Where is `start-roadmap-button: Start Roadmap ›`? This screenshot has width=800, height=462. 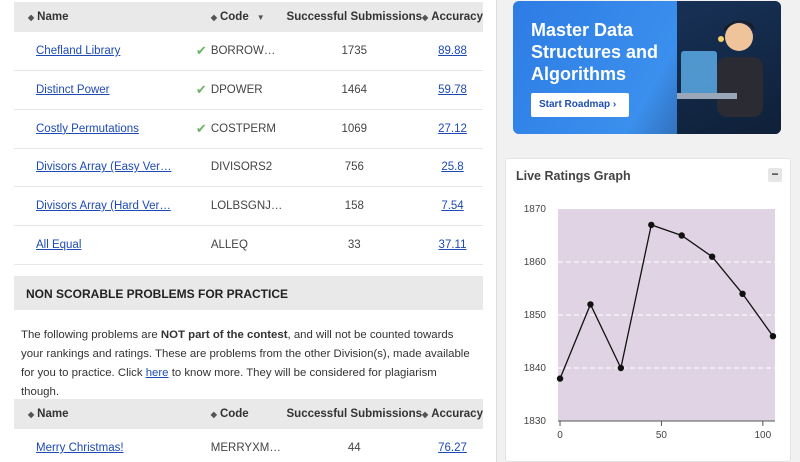
start-roadmap-button: Start Roadmap › is located at coordinates (580, 105).